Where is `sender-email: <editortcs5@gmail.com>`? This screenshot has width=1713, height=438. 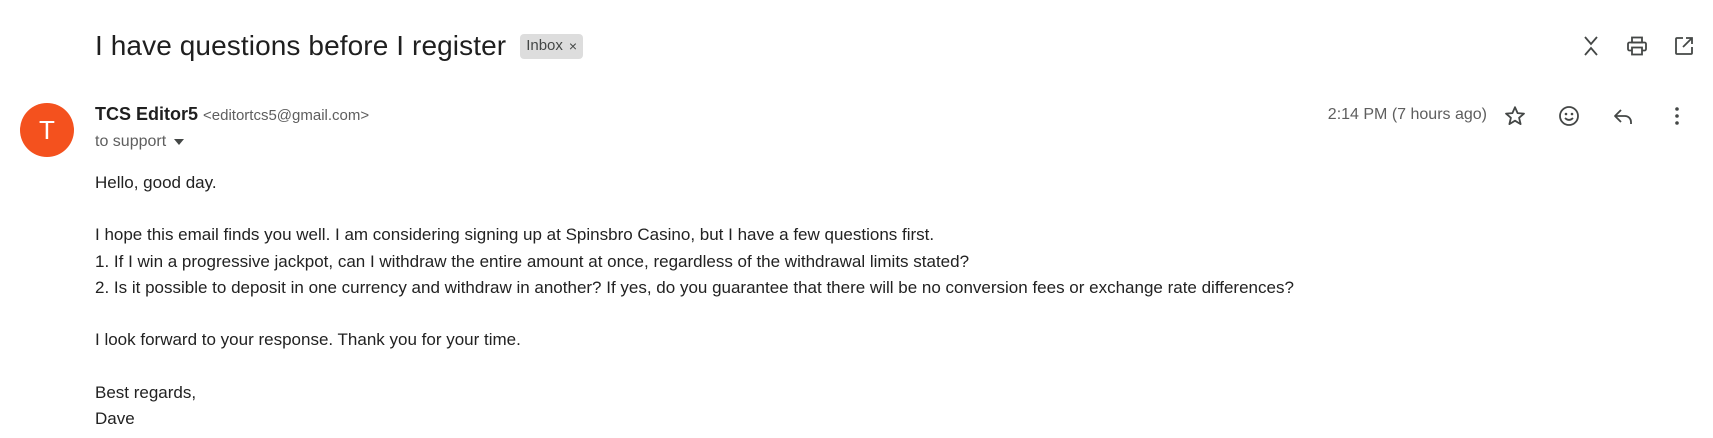 sender-email: <editortcs5@gmail.com> is located at coordinates (286, 115).